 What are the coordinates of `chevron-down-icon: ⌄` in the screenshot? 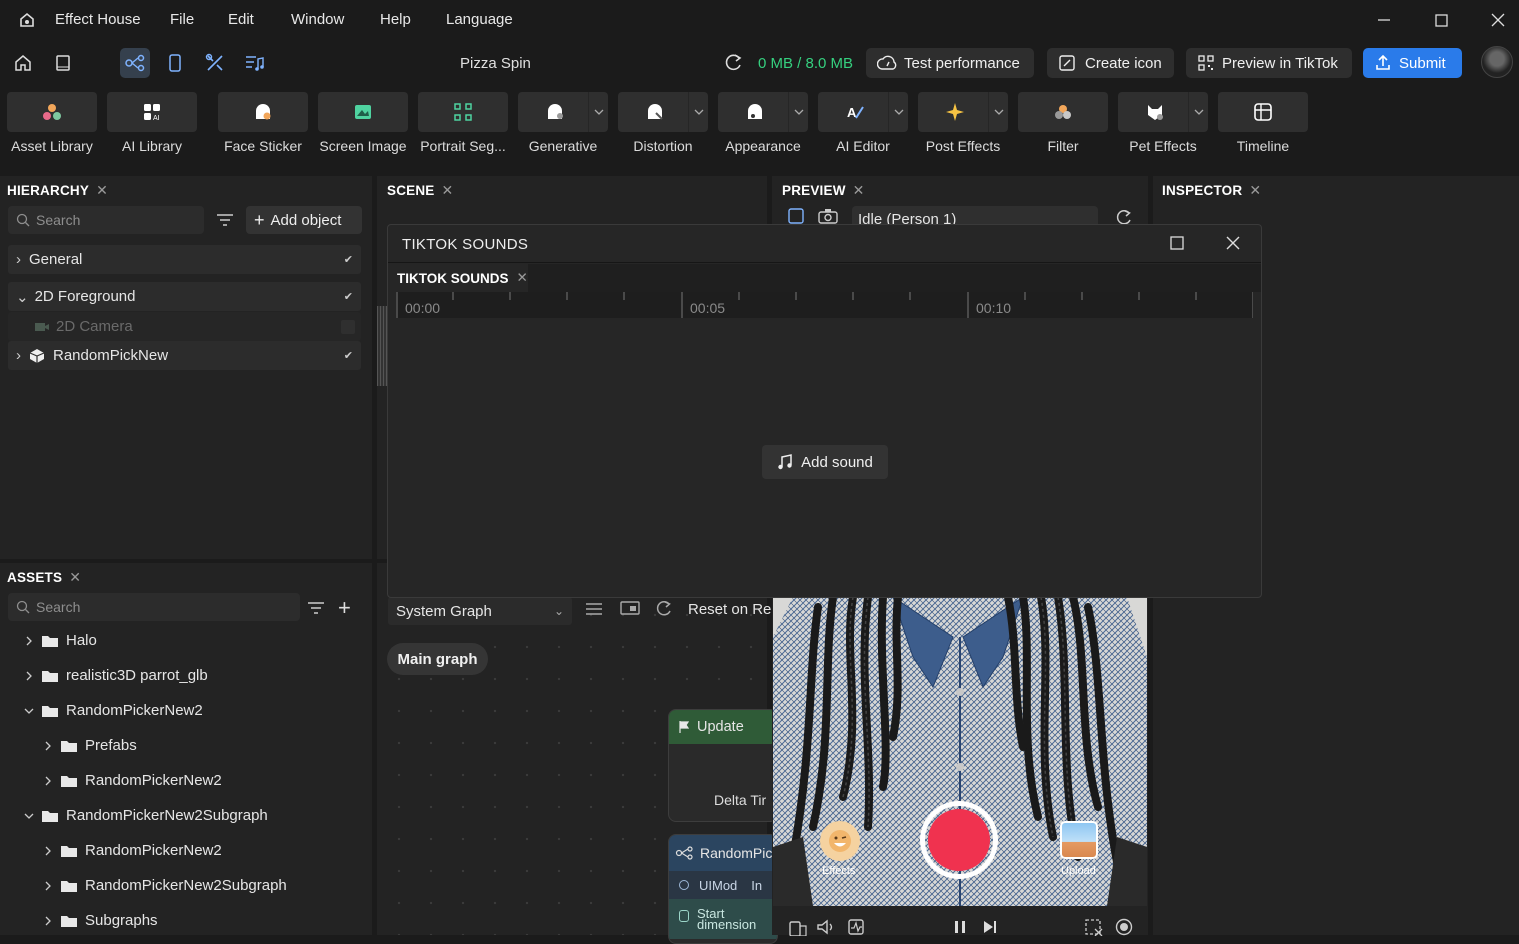 It's located at (22, 297).